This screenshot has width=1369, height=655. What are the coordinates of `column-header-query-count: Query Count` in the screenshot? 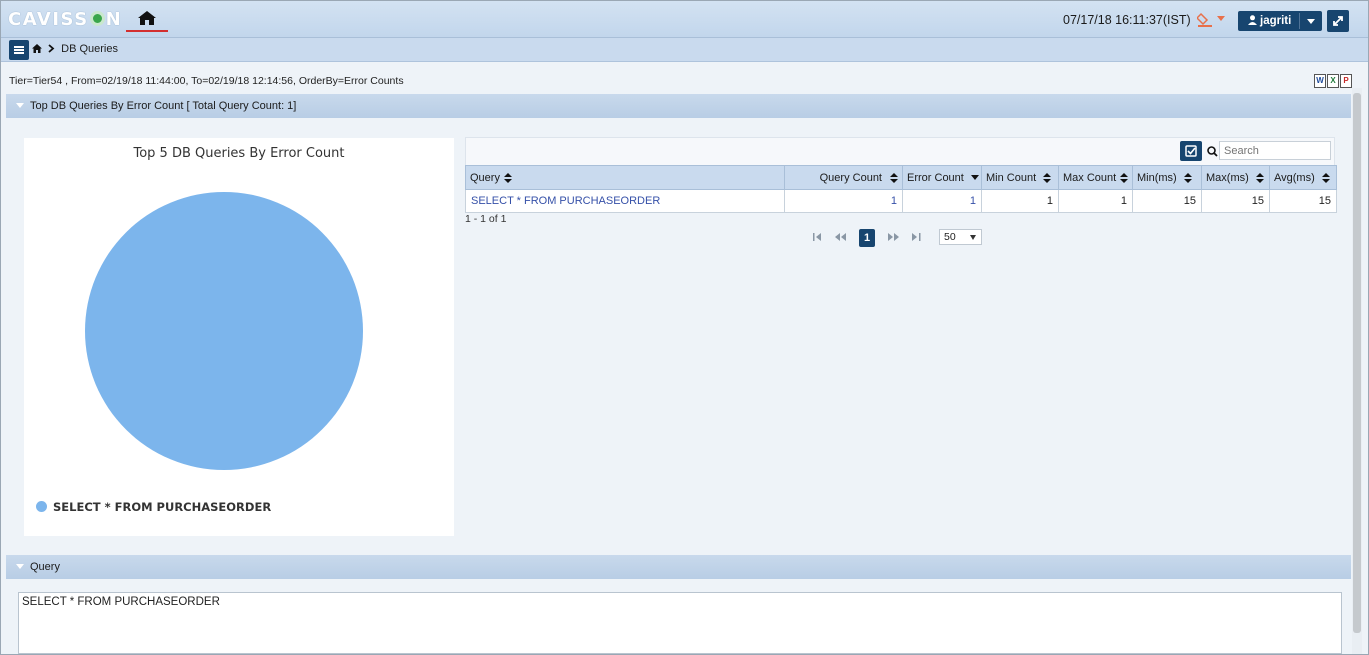 It's located at (843, 177).